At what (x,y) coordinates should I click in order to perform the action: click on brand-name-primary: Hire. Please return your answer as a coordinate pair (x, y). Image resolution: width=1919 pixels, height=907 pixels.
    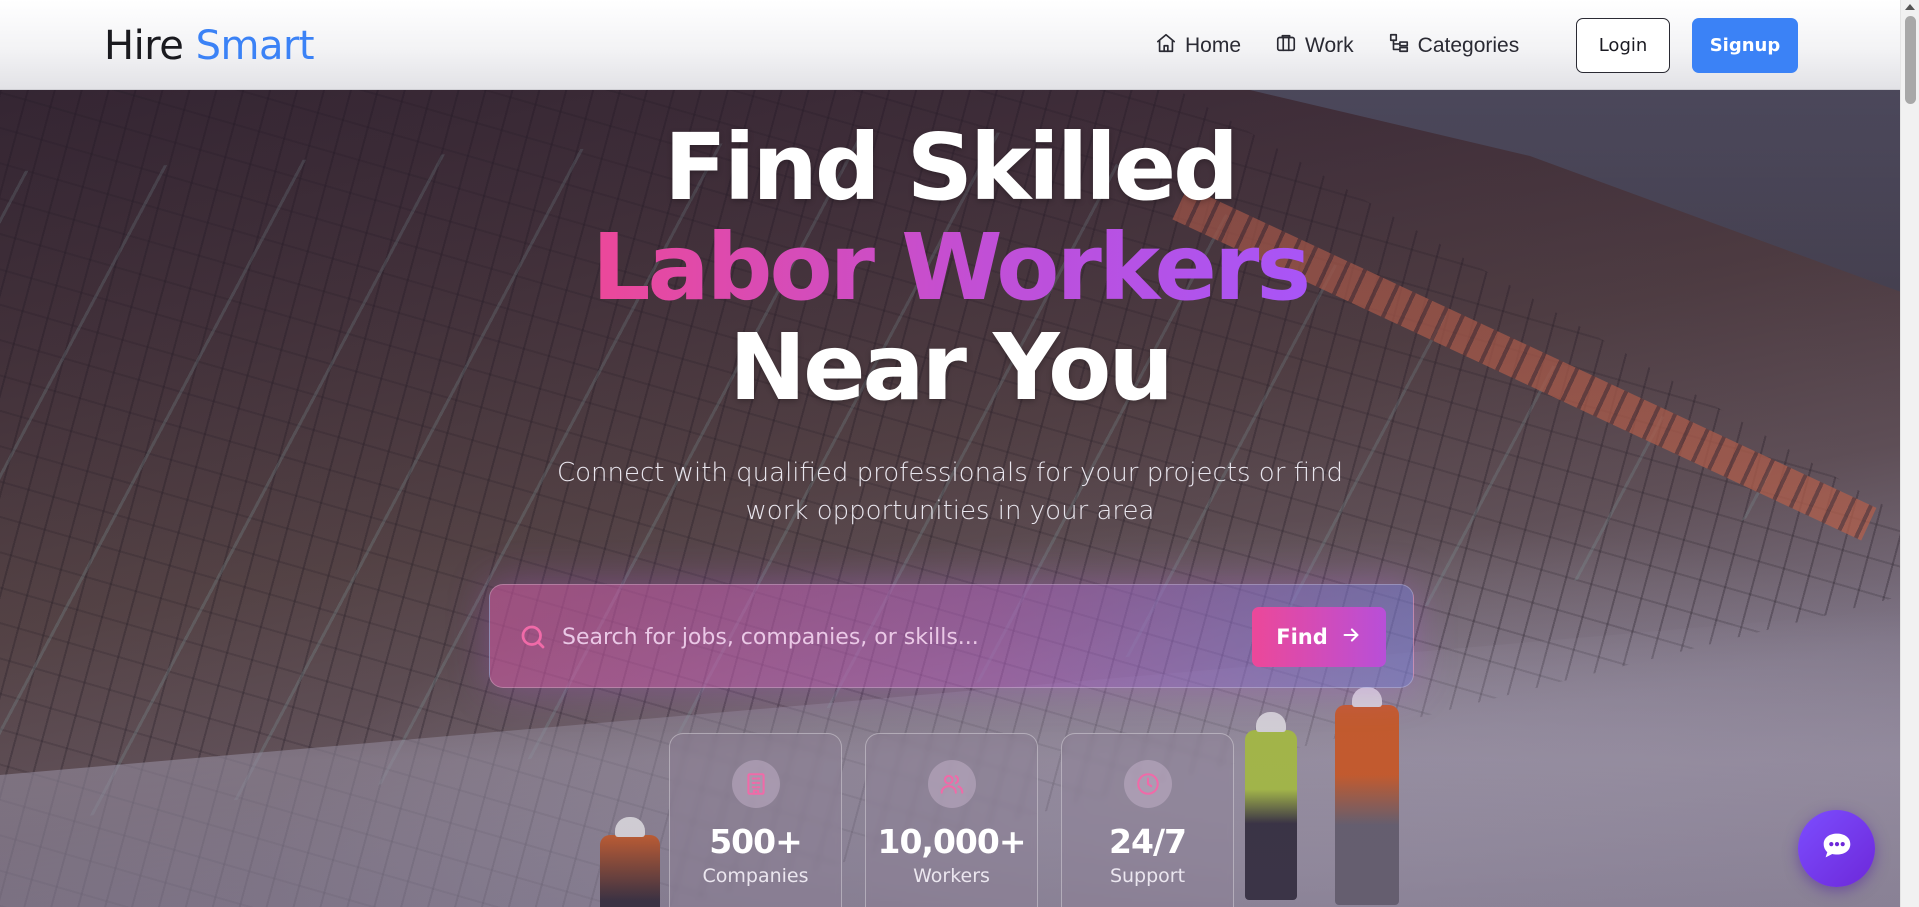
    Looking at the image, I should click on (144, 46).